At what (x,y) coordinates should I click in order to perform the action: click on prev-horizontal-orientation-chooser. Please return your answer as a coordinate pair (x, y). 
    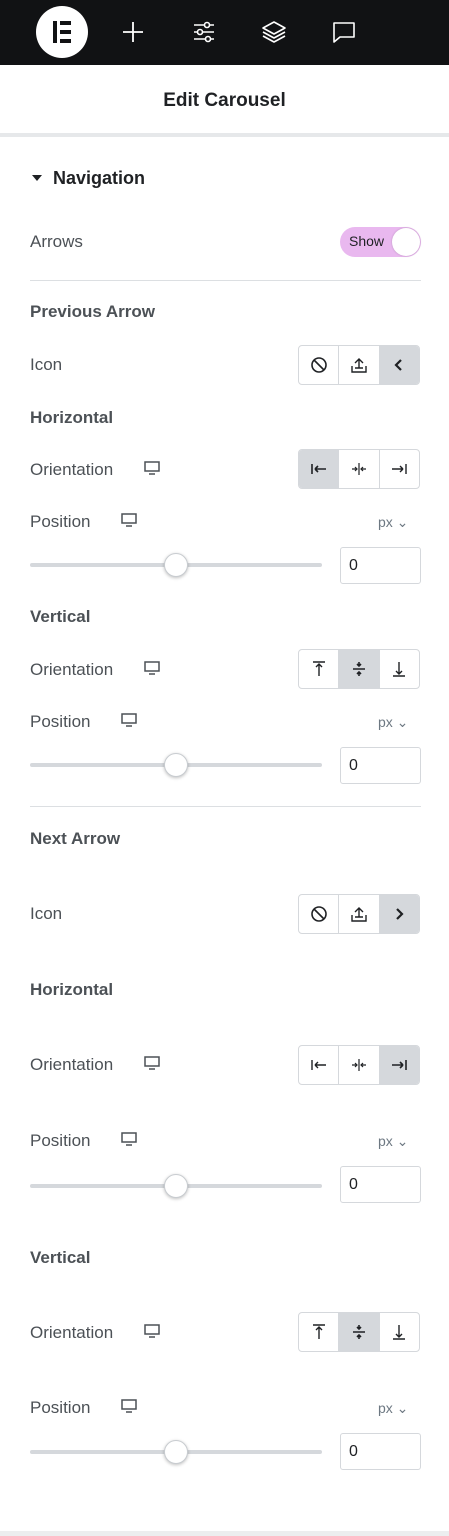
    Looking at the image, I should click on (359, 469).